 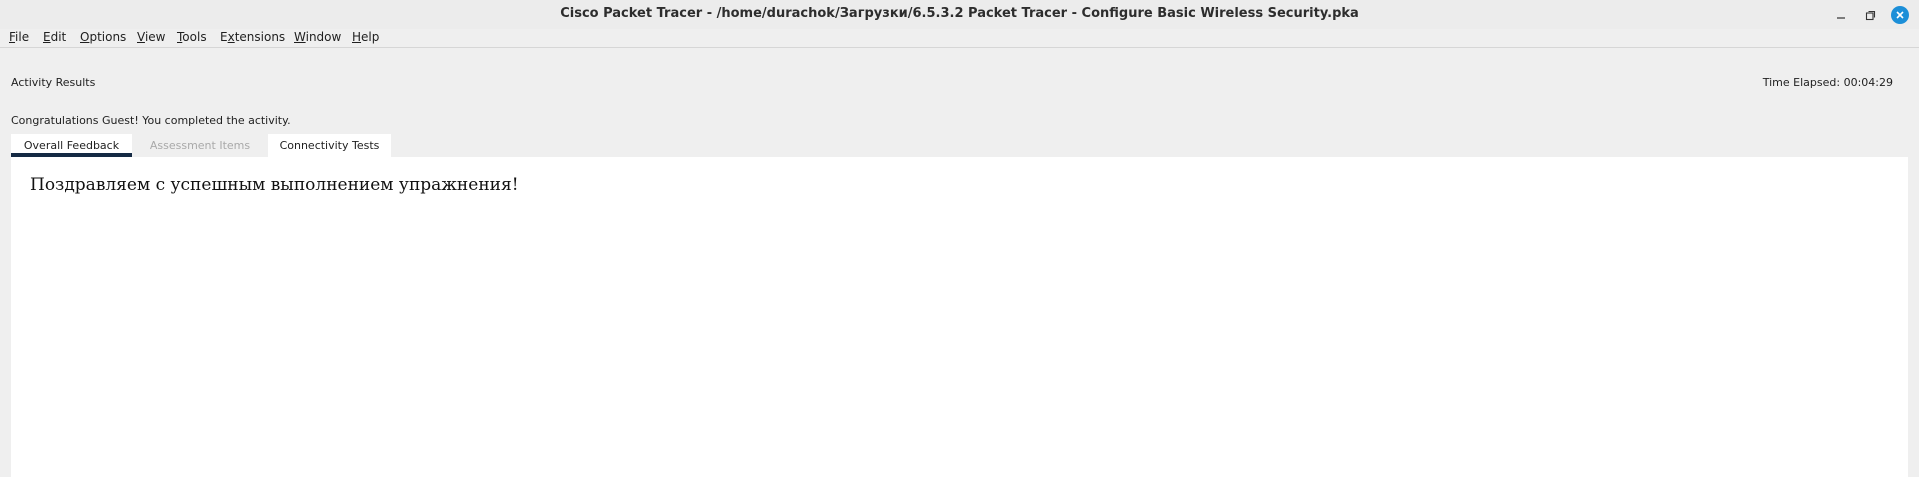 I want to click on minimize-button, so click(x=1841, y=15).